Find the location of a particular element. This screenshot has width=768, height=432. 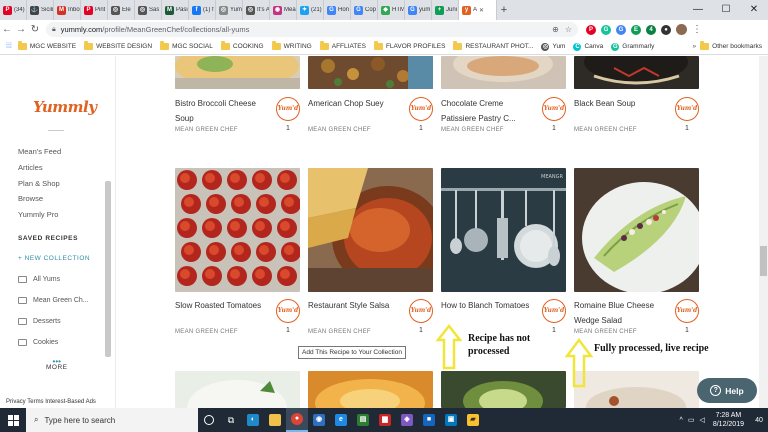

app-icon-3: ▤ is located at coordinates (363, 420).